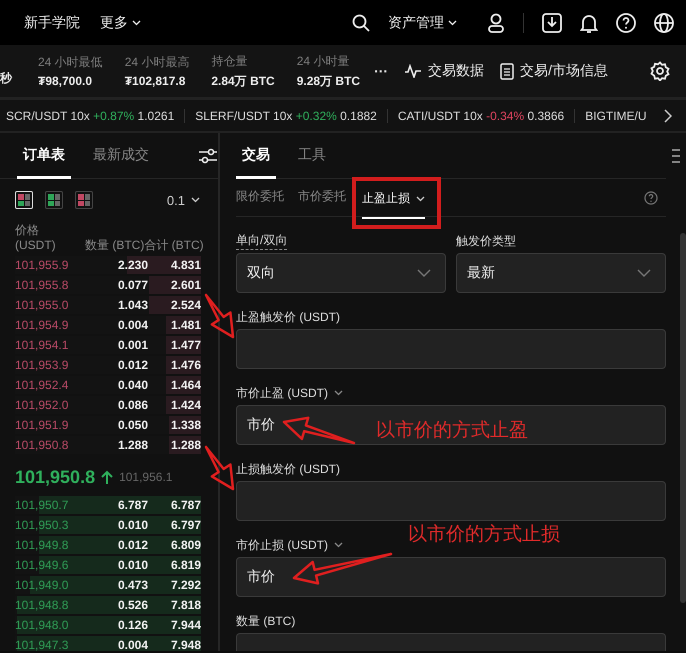 This screenshot has width=686, height=653. I want to click on amount-cell-text: 0.126, so click(132, 625).